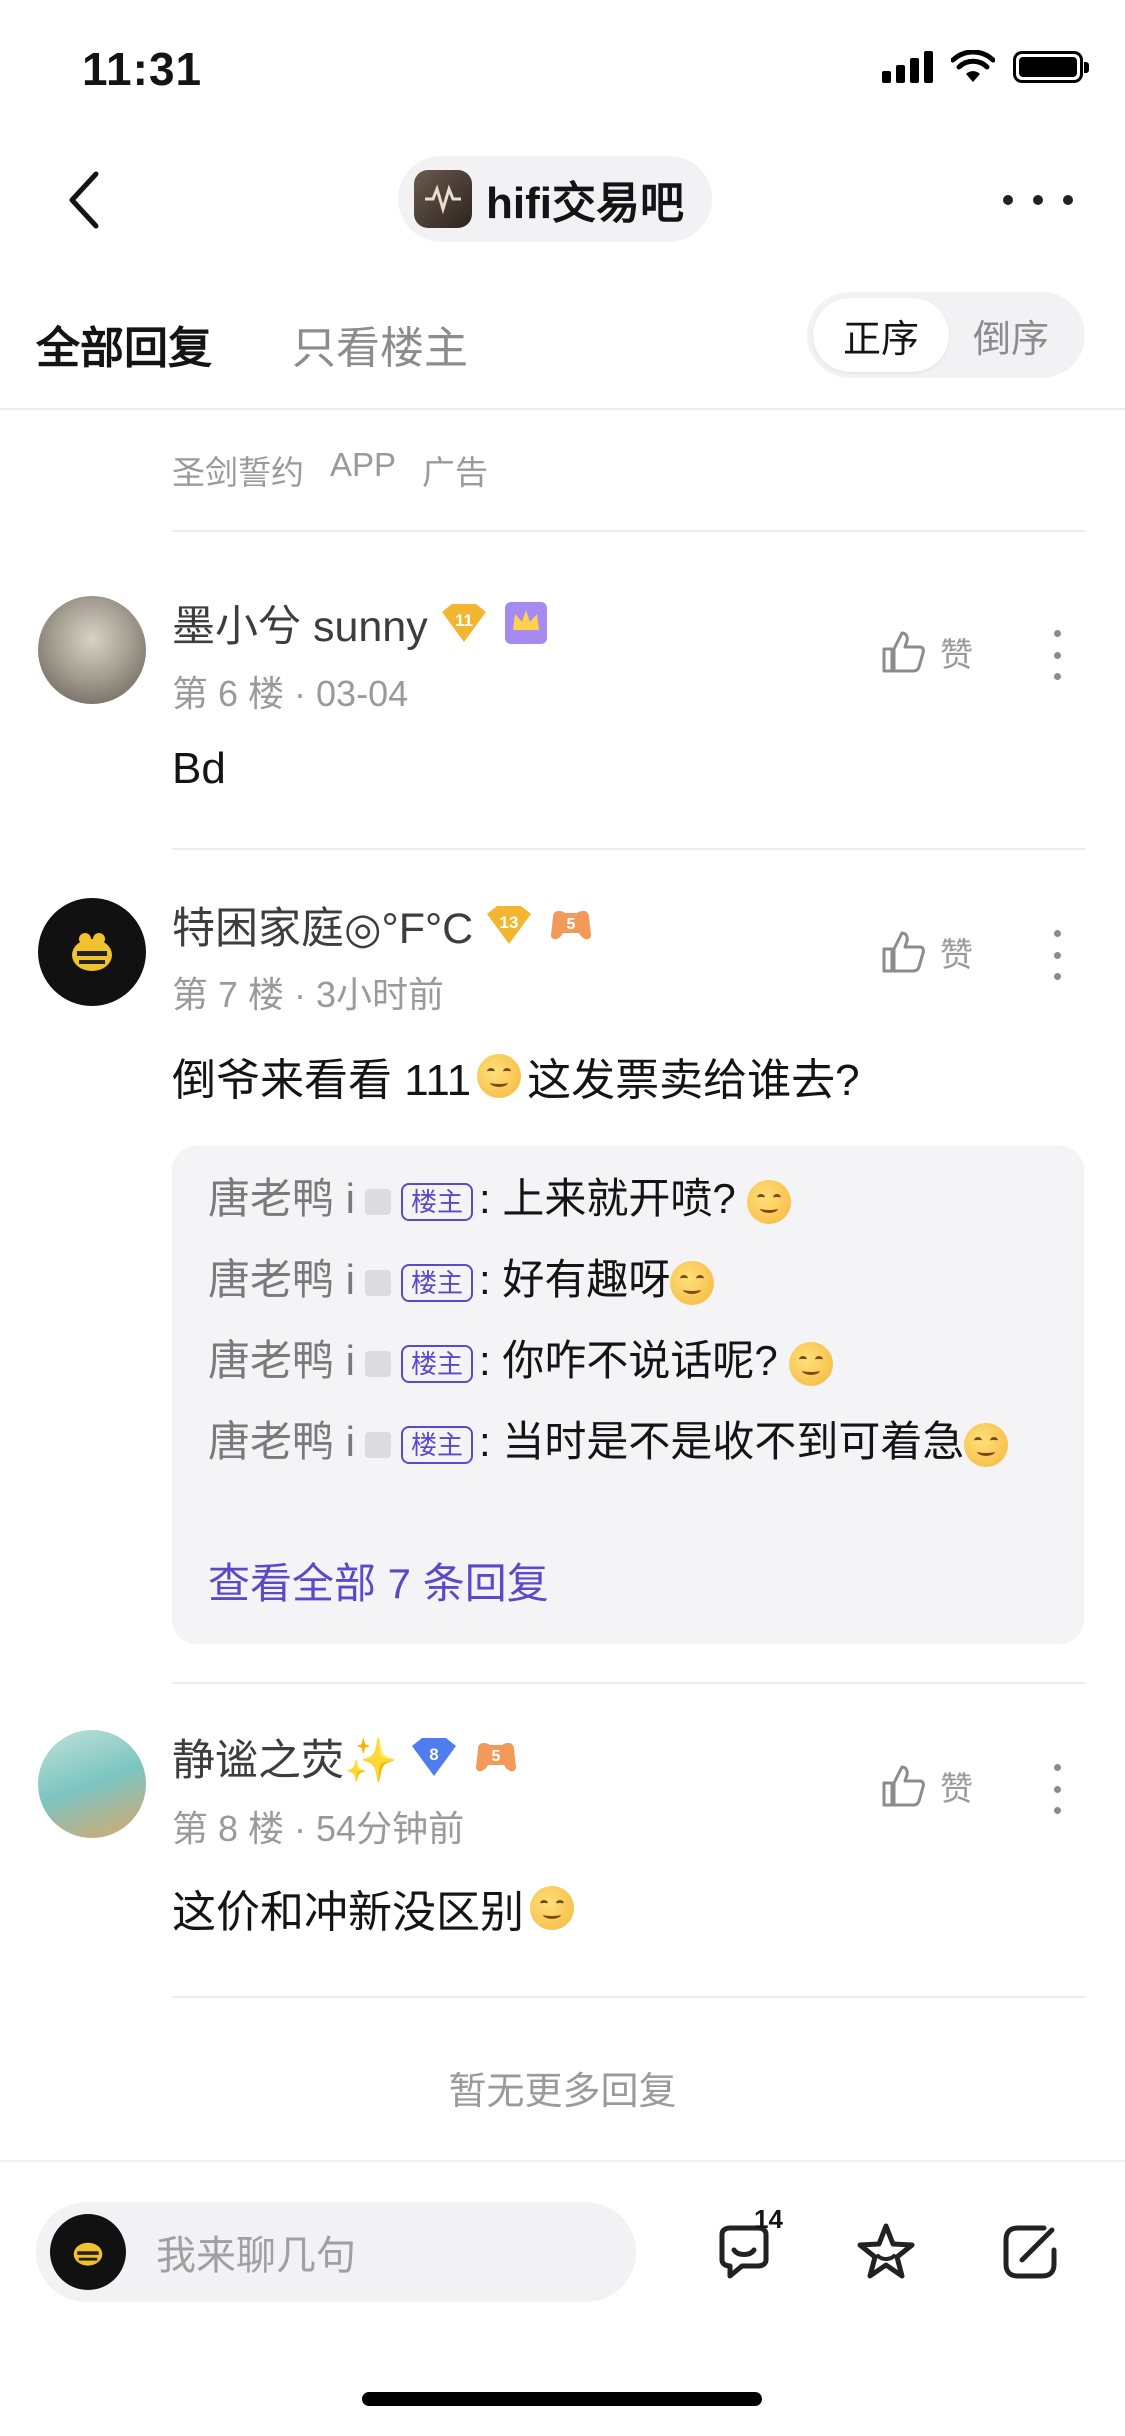  I want to click on filter-tabs: 全部回复 只看楼主 正序 倒序, so click(562, 350).